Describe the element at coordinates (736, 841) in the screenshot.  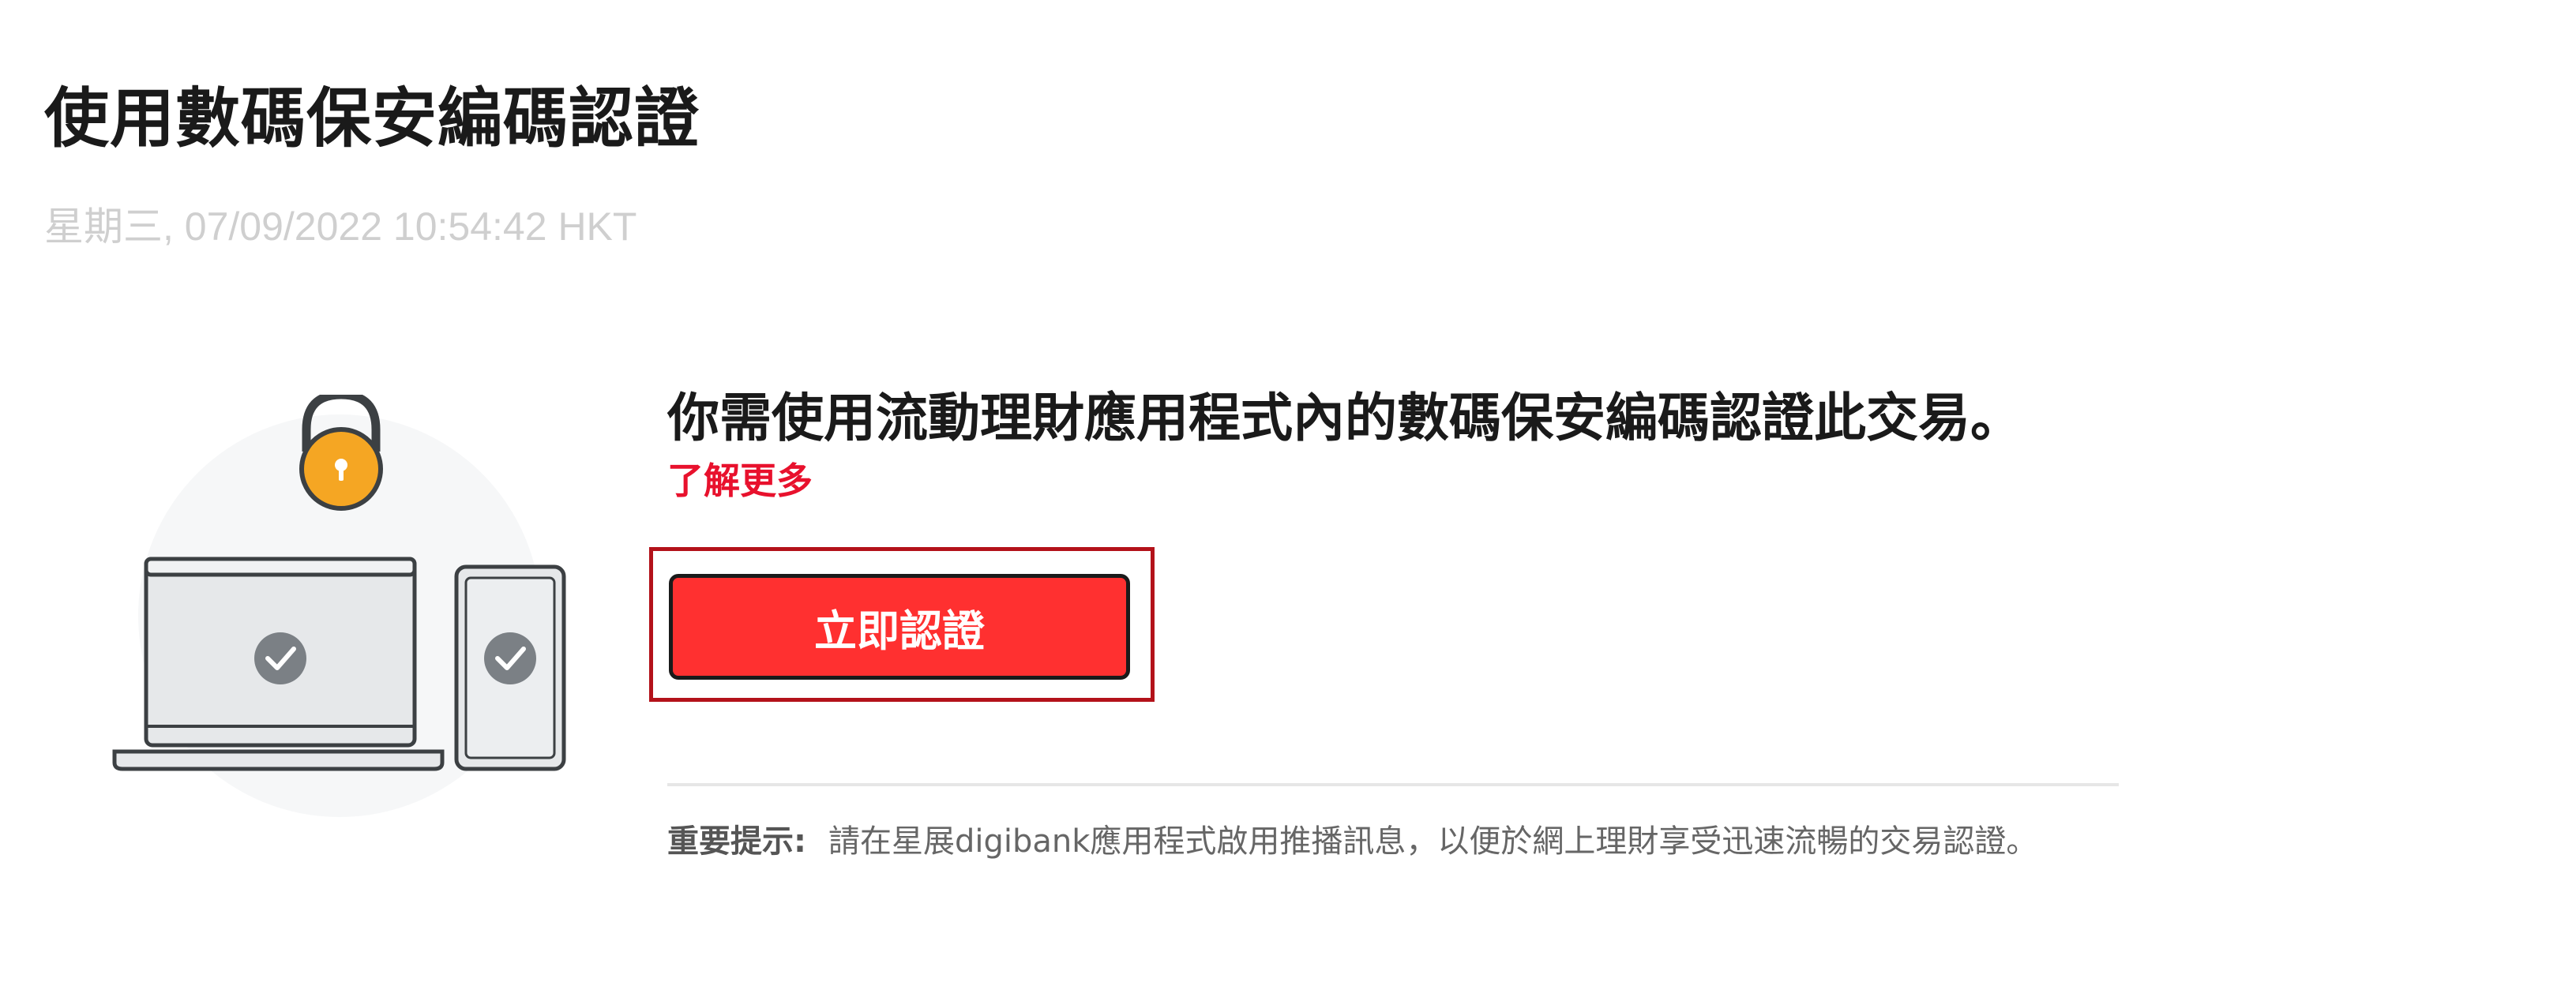
I see `notice-label: 重要提示:` at that location.